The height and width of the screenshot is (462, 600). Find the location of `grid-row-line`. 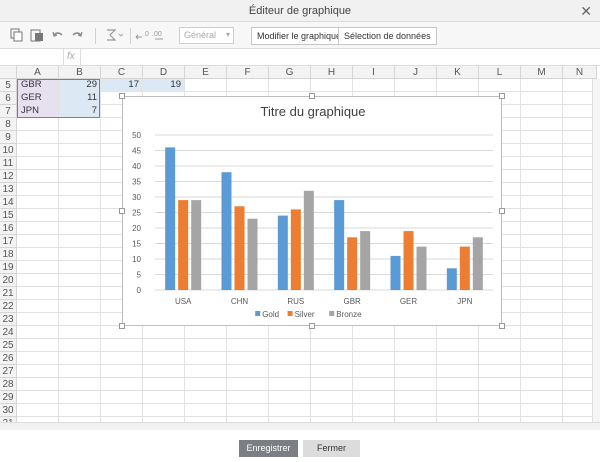

grid-row-line is located at coordinates (308, 416).